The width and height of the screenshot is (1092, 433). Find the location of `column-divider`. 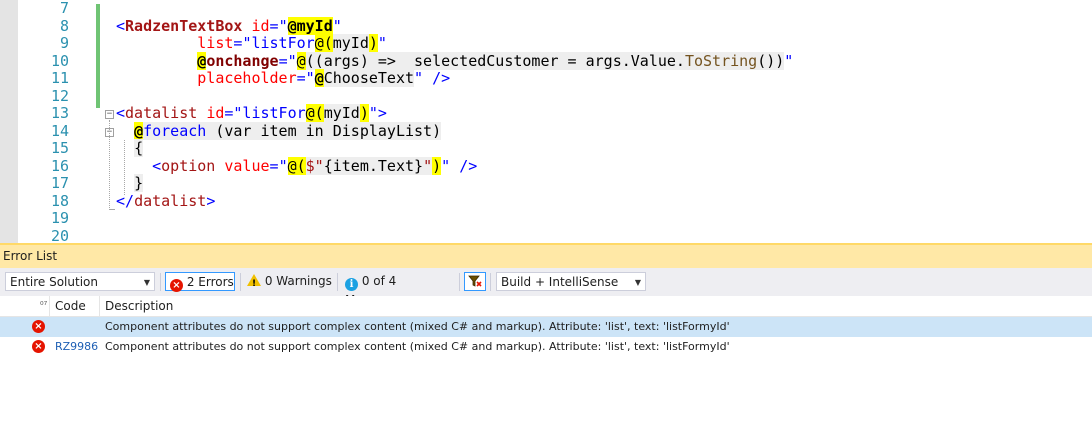

column-divider is located at coordinates (49, 306).